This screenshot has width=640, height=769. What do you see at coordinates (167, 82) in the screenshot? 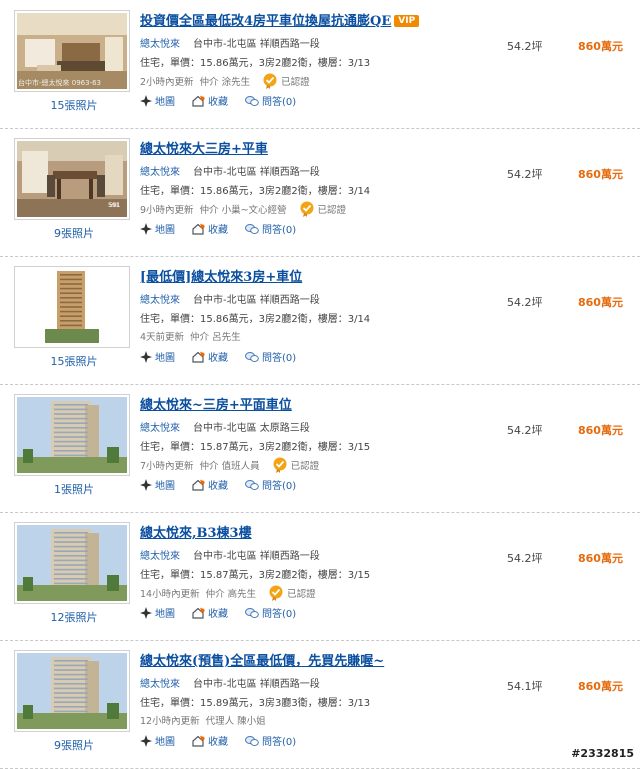
I see `update-time: 2小時內更新` at bounding box center [167, 82].